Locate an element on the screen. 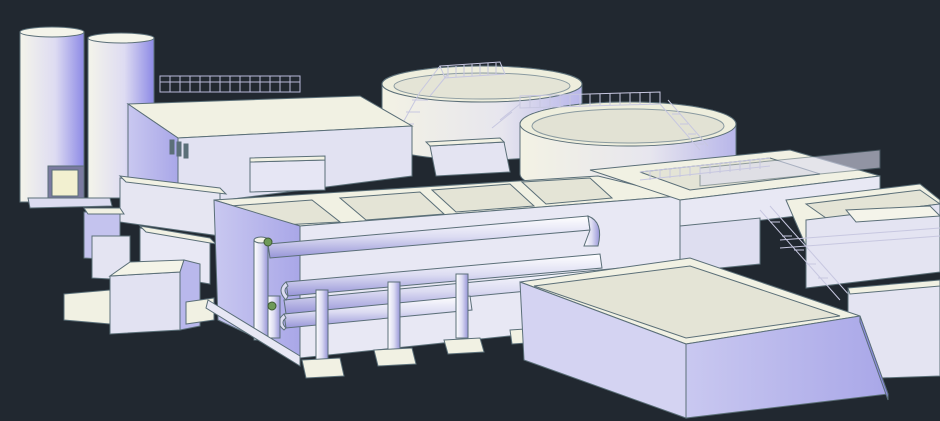 Image resolution: width=940 pixels, height=421 pixels. small-pump-house is located at coordinates (467, 157).